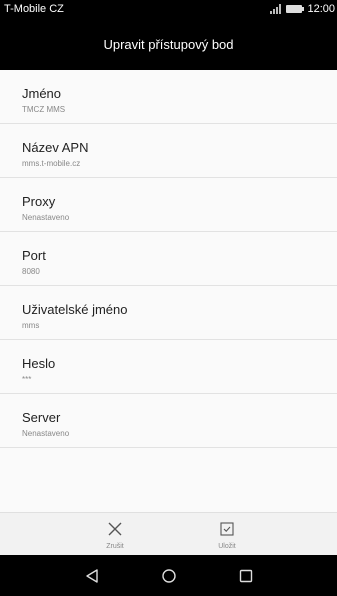  What do you see at coordinates (246, 576) in the screenshot?
I see `recents-square-icon` at bounding box center [246, 576].